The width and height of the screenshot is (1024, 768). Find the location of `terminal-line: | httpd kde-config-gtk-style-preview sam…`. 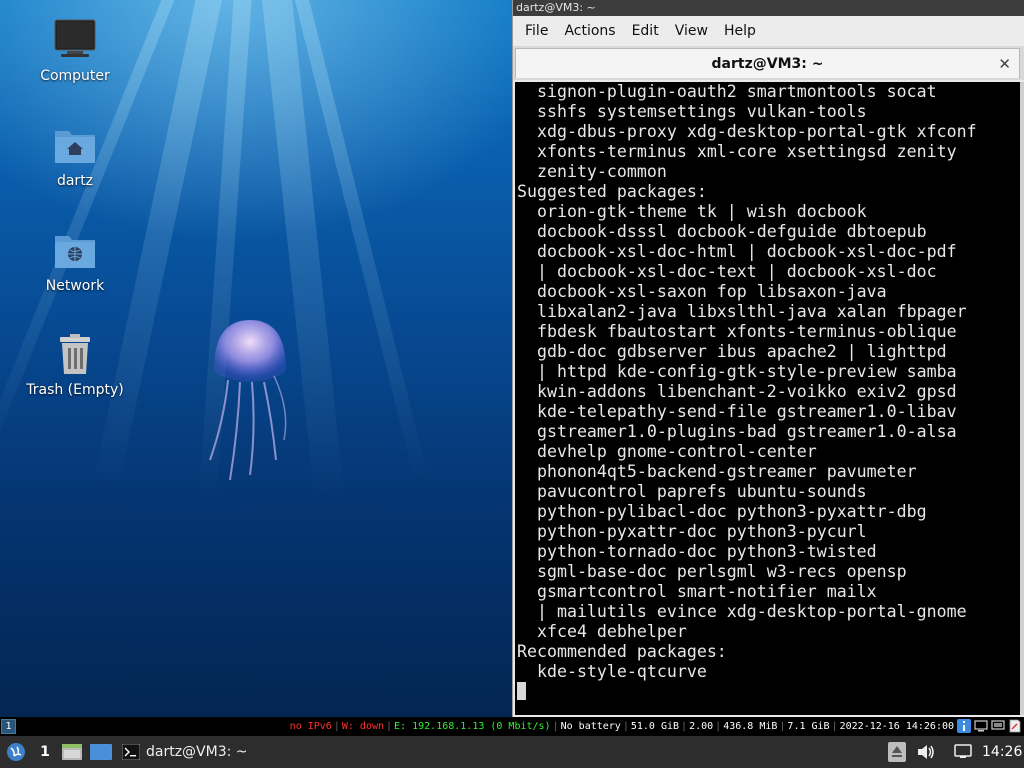

terminal-line: | httpd kde-config-gtk-style-preview sam… is located at coordinates (737, 371).